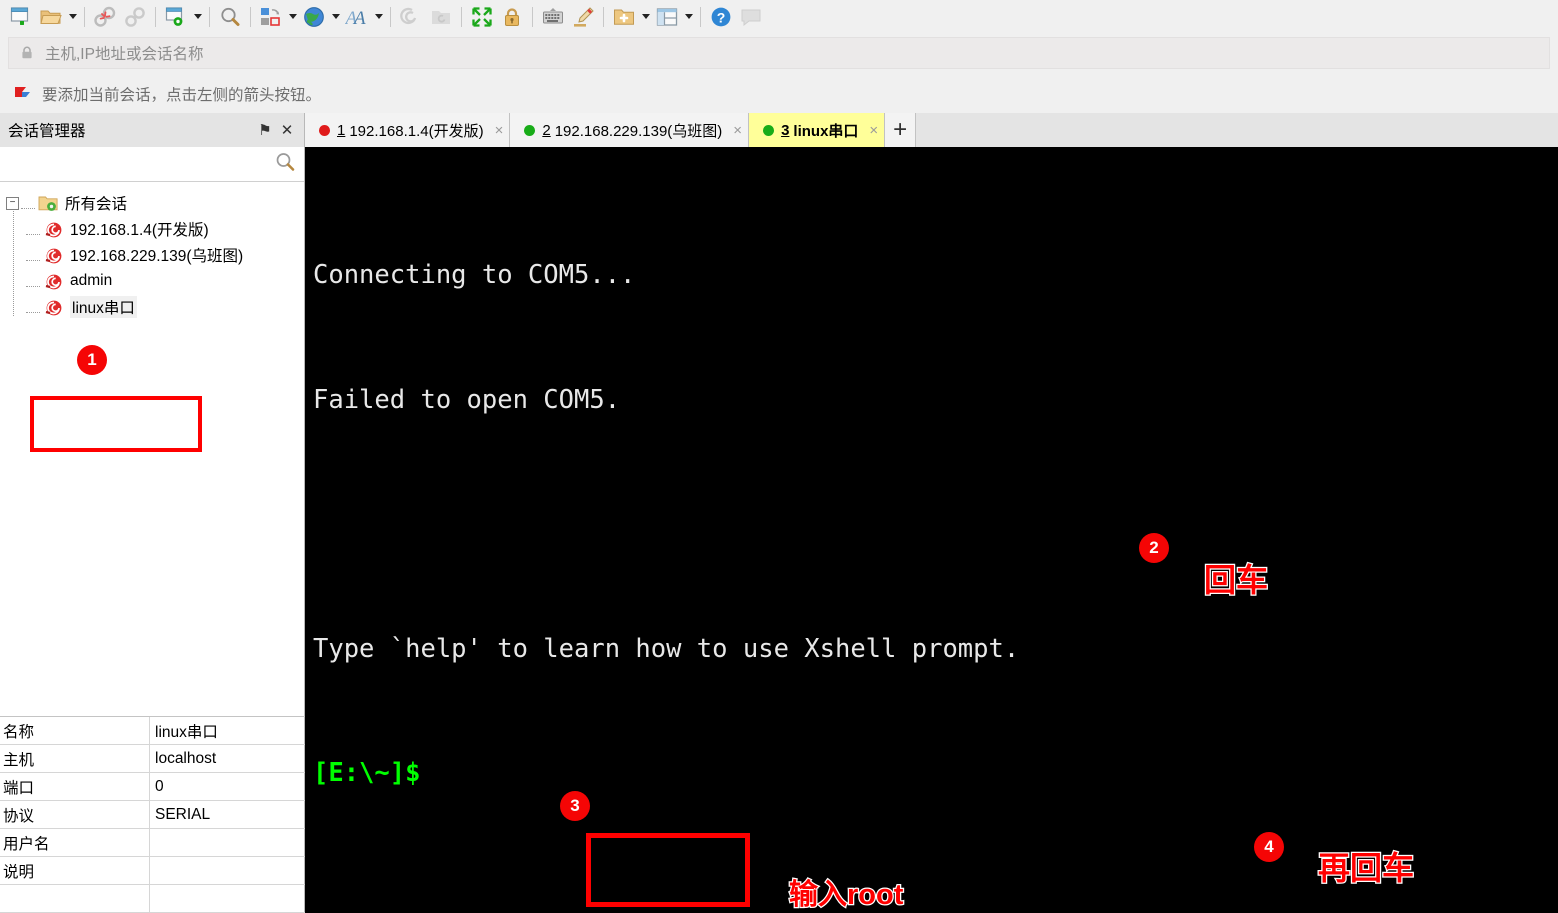  What do you see at coordinates (75, 758) in the screenshot?
I see `property-key: 主机` at bounding box center [75, 758].